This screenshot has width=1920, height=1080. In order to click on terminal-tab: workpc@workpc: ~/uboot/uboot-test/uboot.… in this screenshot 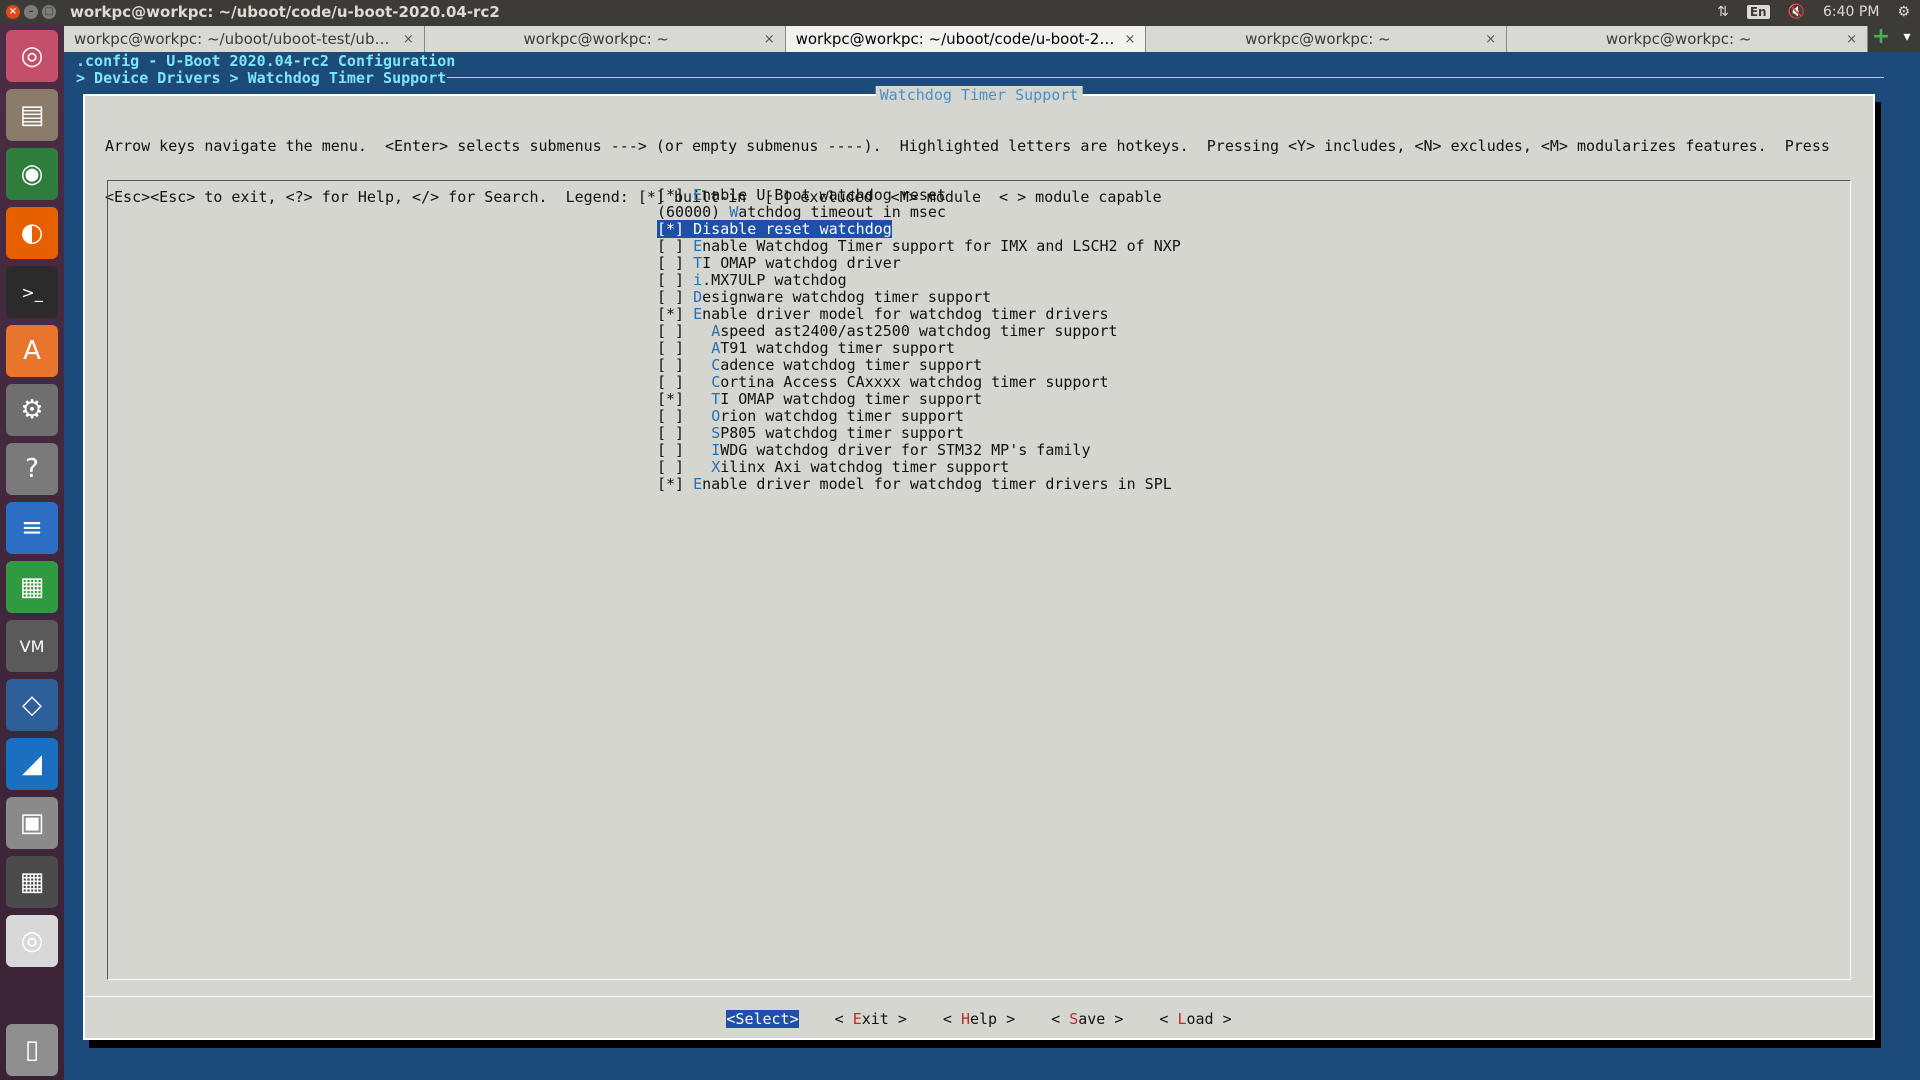, I will do `click(244, 39)`.